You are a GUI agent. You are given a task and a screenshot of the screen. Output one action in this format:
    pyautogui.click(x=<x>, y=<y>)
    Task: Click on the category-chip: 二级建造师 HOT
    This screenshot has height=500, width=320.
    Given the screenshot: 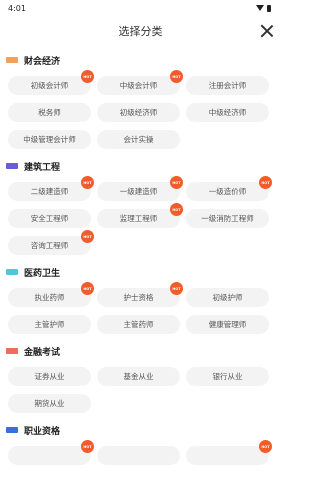 What is the action you would take?
    pyautogui.click(x=51, y=188)
    